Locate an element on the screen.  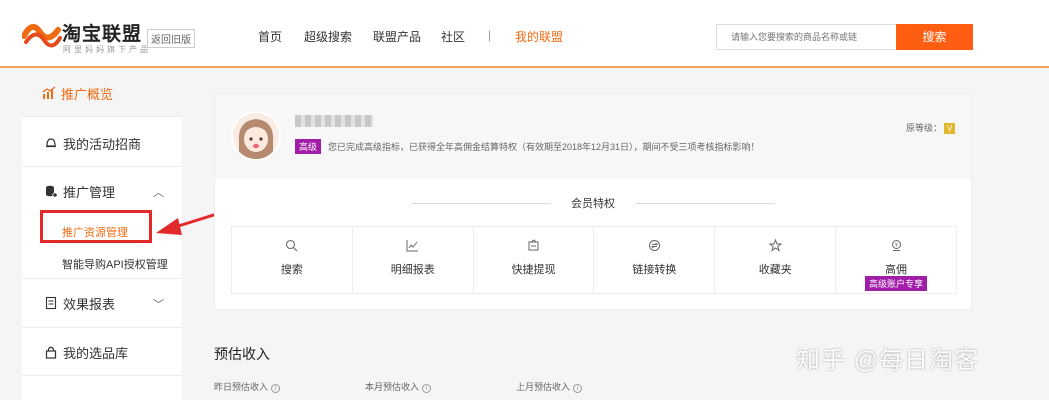
privilege-label: 明细报表 is located at coordinates (412, 270).